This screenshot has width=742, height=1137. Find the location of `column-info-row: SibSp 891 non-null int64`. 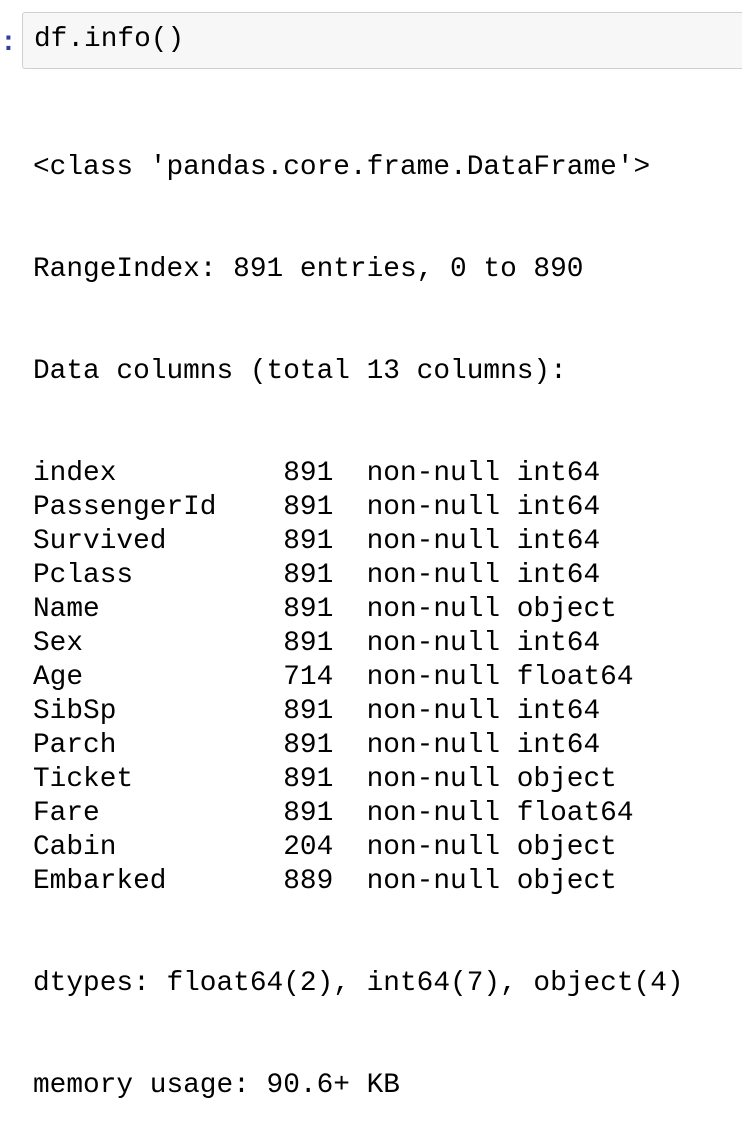

column-info-row: SibSp 891 non-null int64 is located at coordinates (358, 712).